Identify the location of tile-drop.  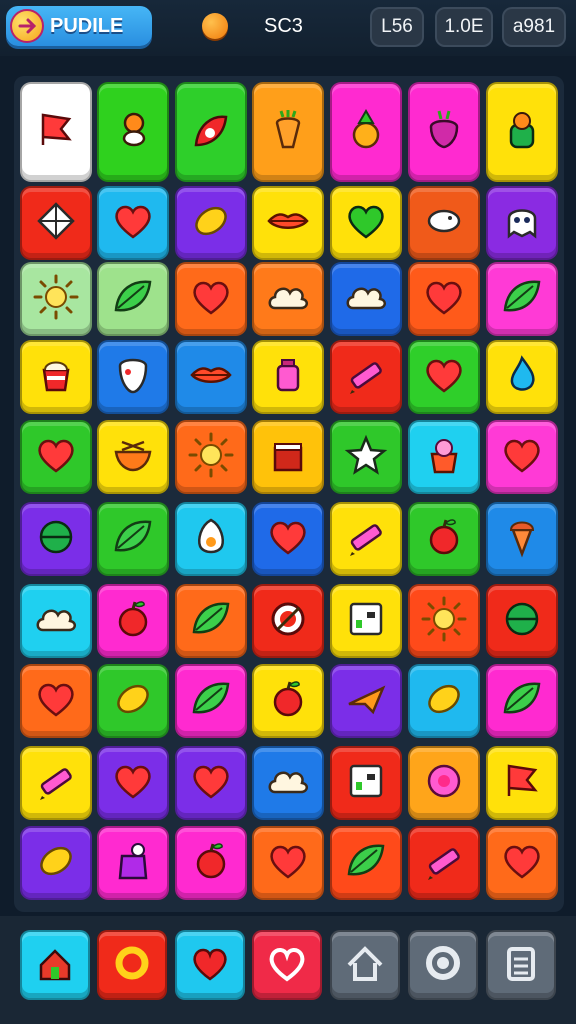
(522, 377).